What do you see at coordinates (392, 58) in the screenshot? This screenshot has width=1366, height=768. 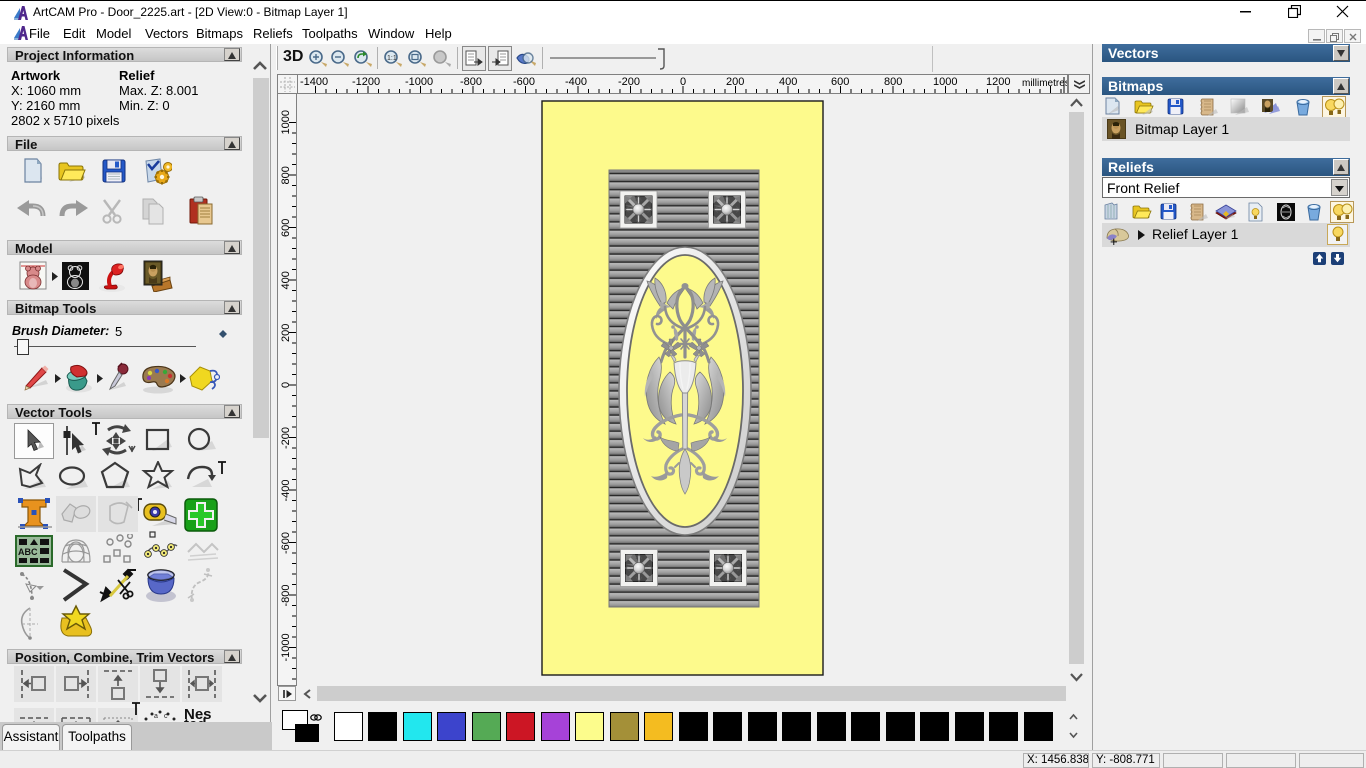 I see `svg-text: 1:1` at bounding box center [392, 58].